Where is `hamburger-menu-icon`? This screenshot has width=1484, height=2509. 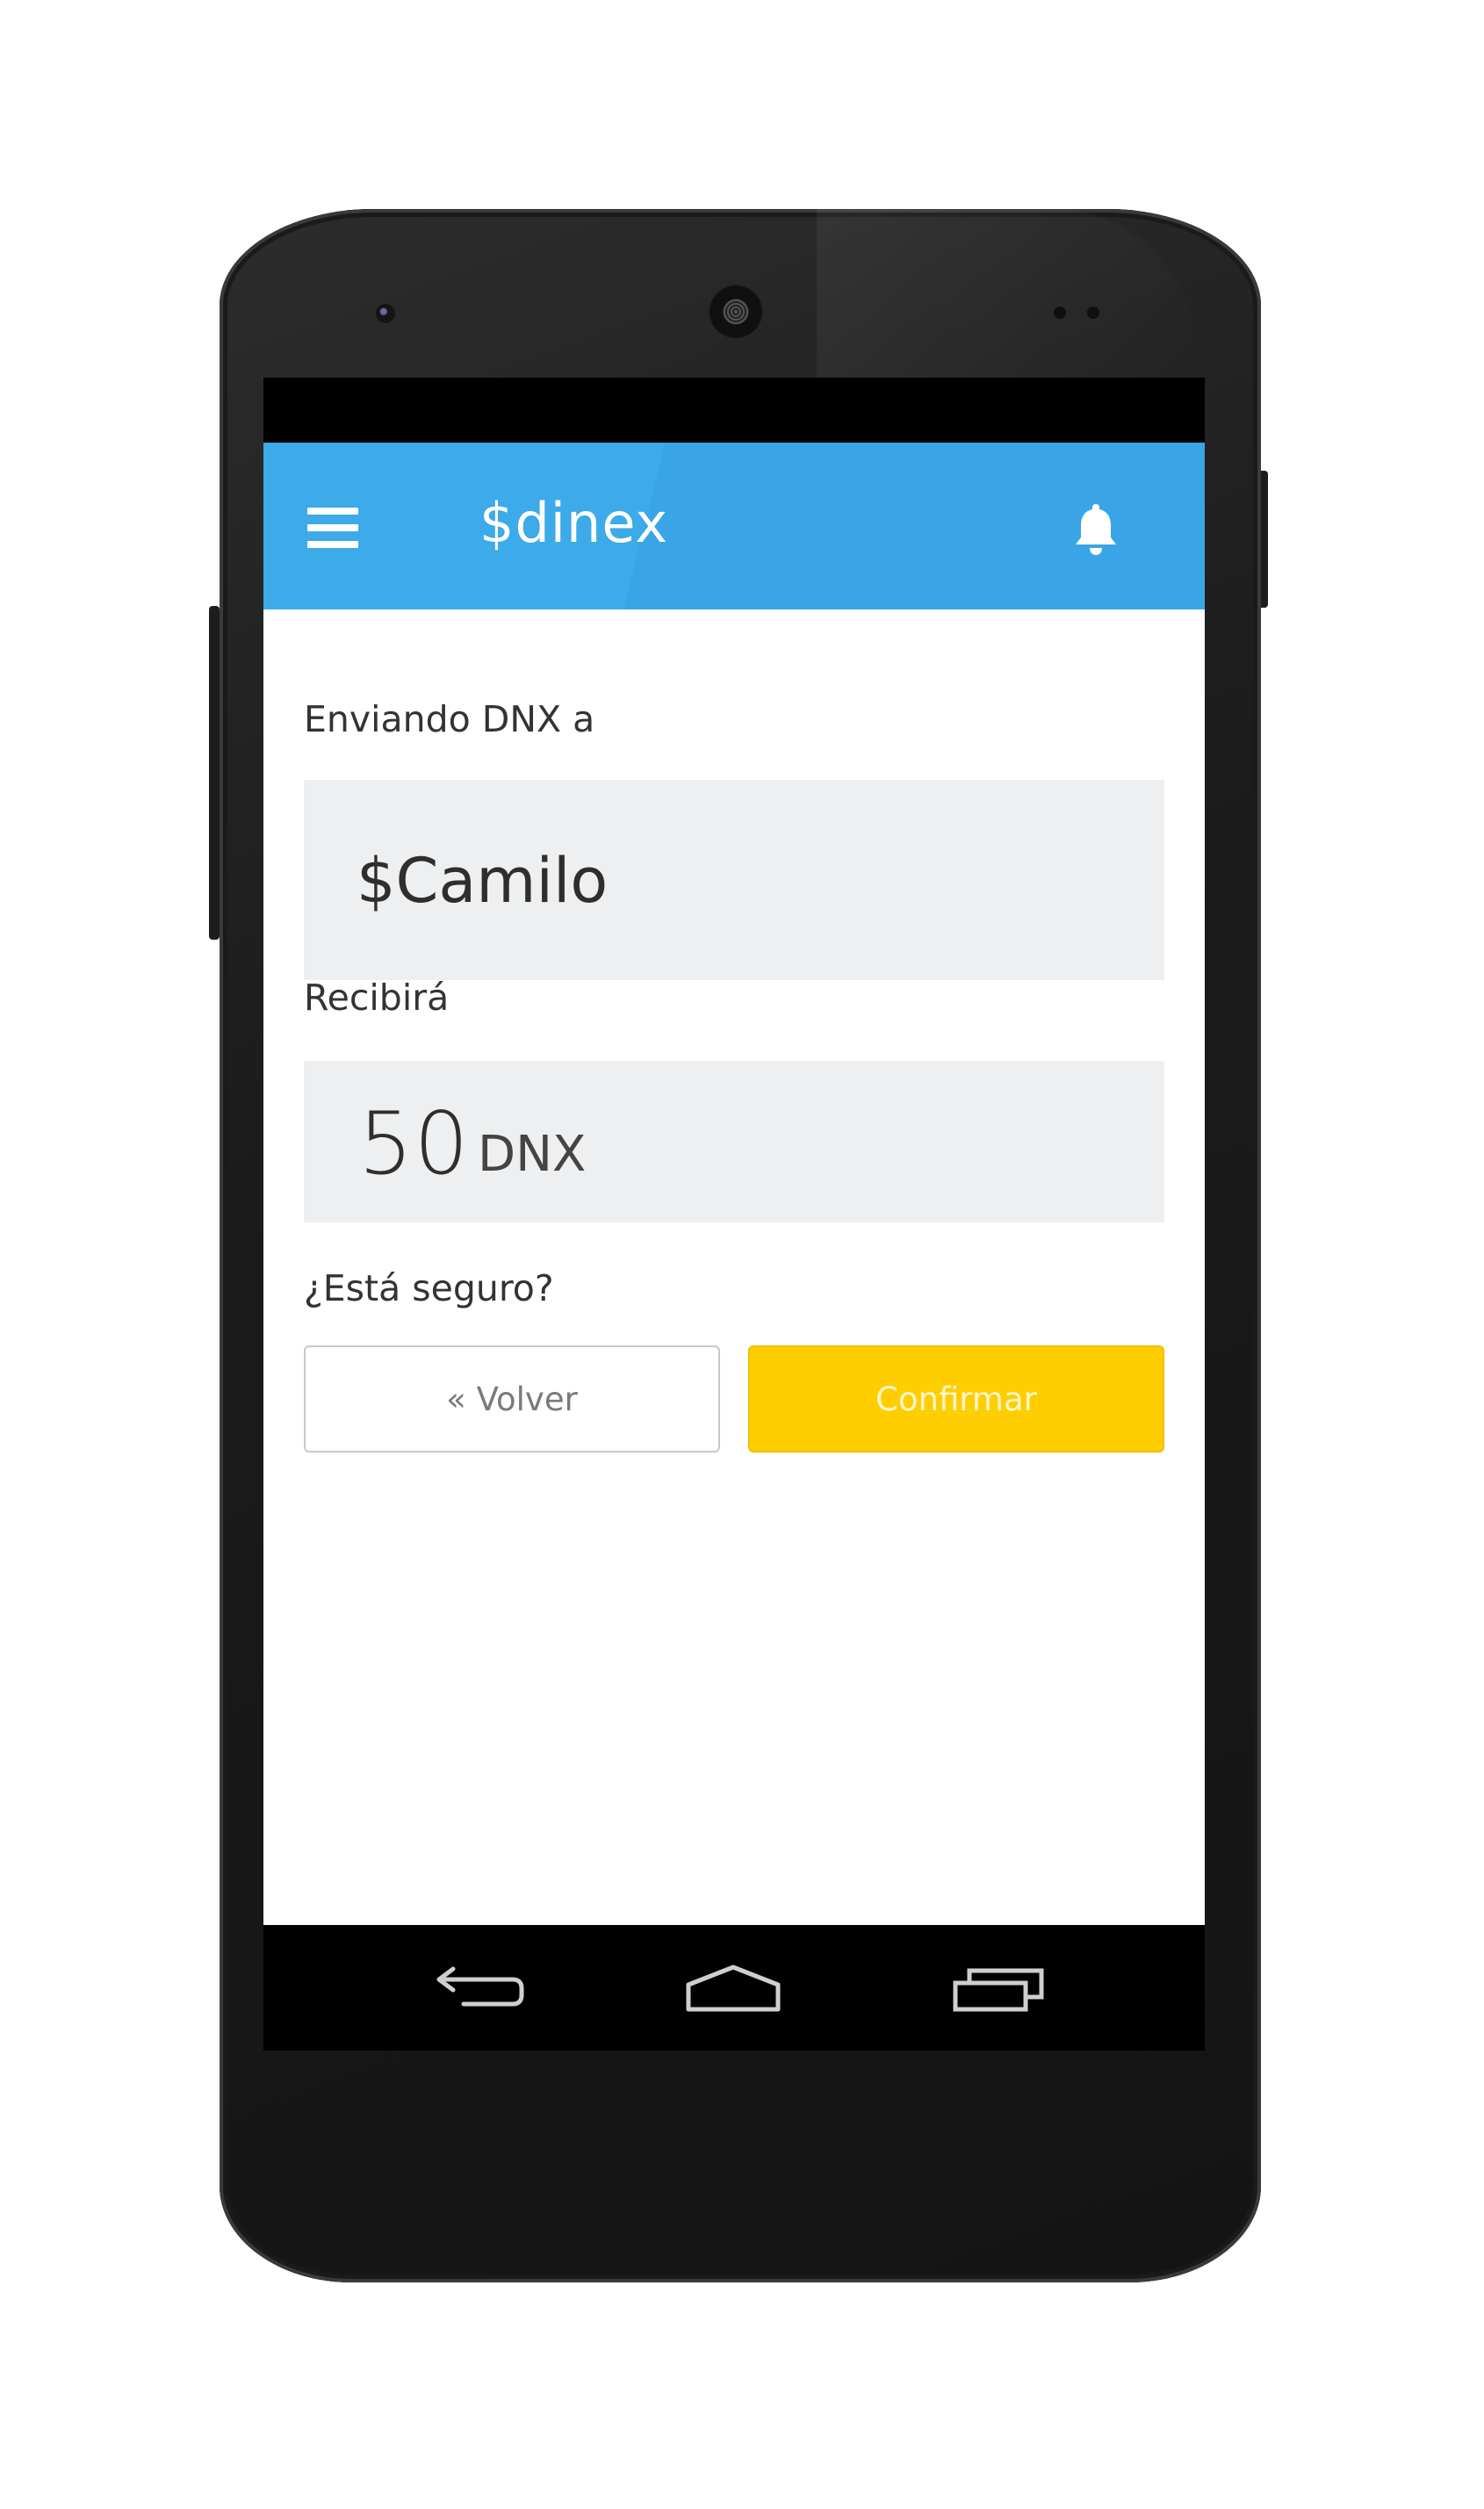 hamburger-menu-icon is located at coordinates (332, 528).